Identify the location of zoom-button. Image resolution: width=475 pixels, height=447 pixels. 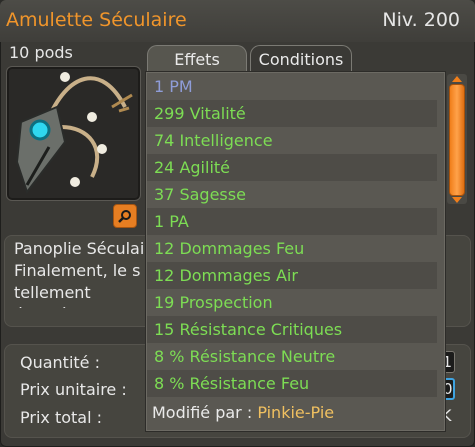
(125, 216).